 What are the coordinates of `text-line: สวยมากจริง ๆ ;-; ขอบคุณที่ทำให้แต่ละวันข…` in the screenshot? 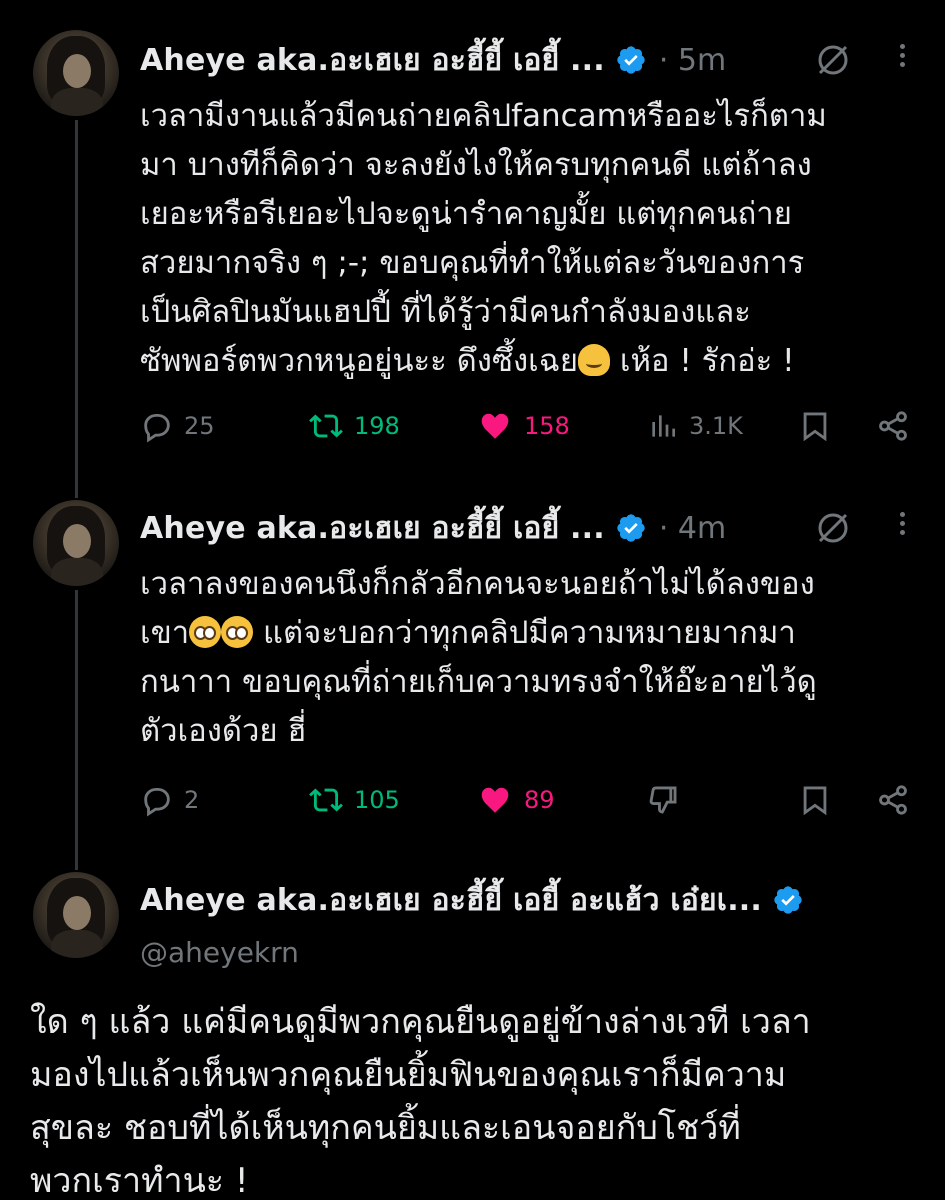 It's located at (472, 263).